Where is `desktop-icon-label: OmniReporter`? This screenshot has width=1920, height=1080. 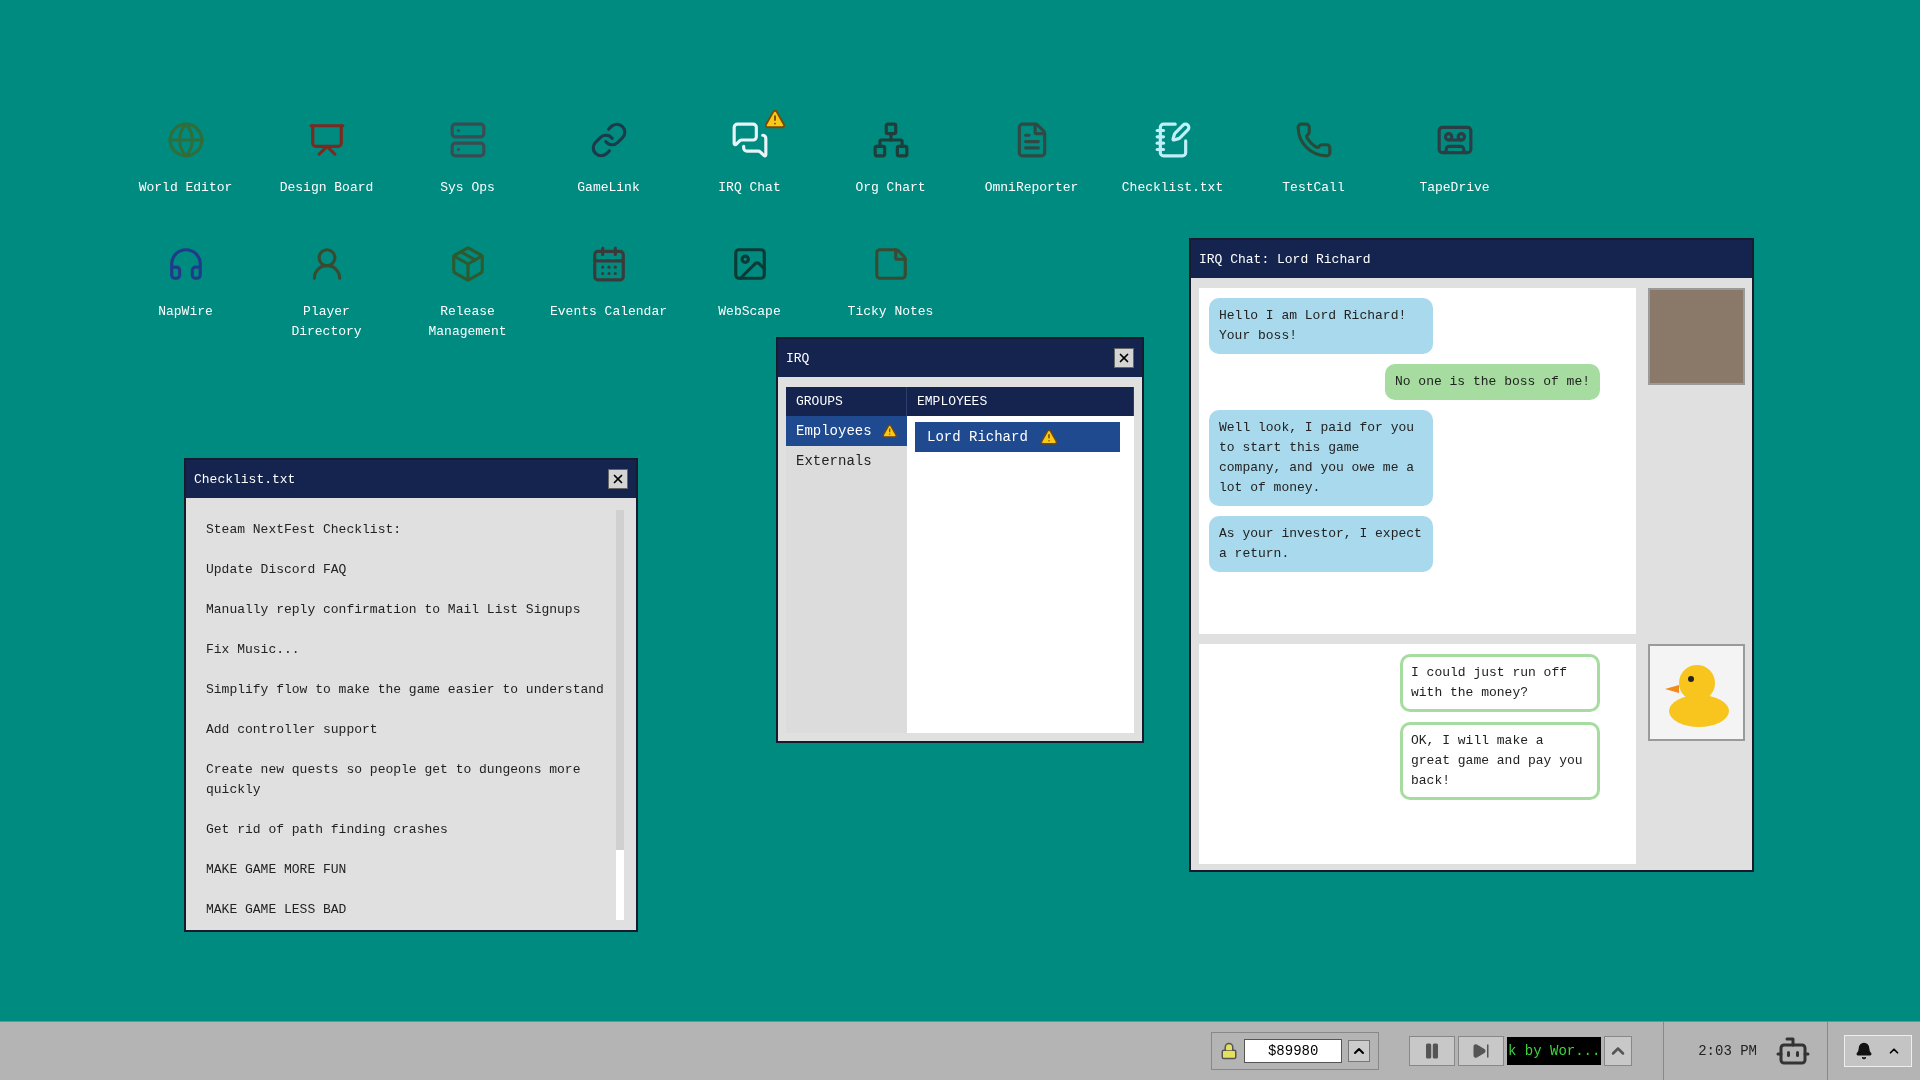 desktop-icon-label: OmniReporter is located at coordinates (1031, 188).